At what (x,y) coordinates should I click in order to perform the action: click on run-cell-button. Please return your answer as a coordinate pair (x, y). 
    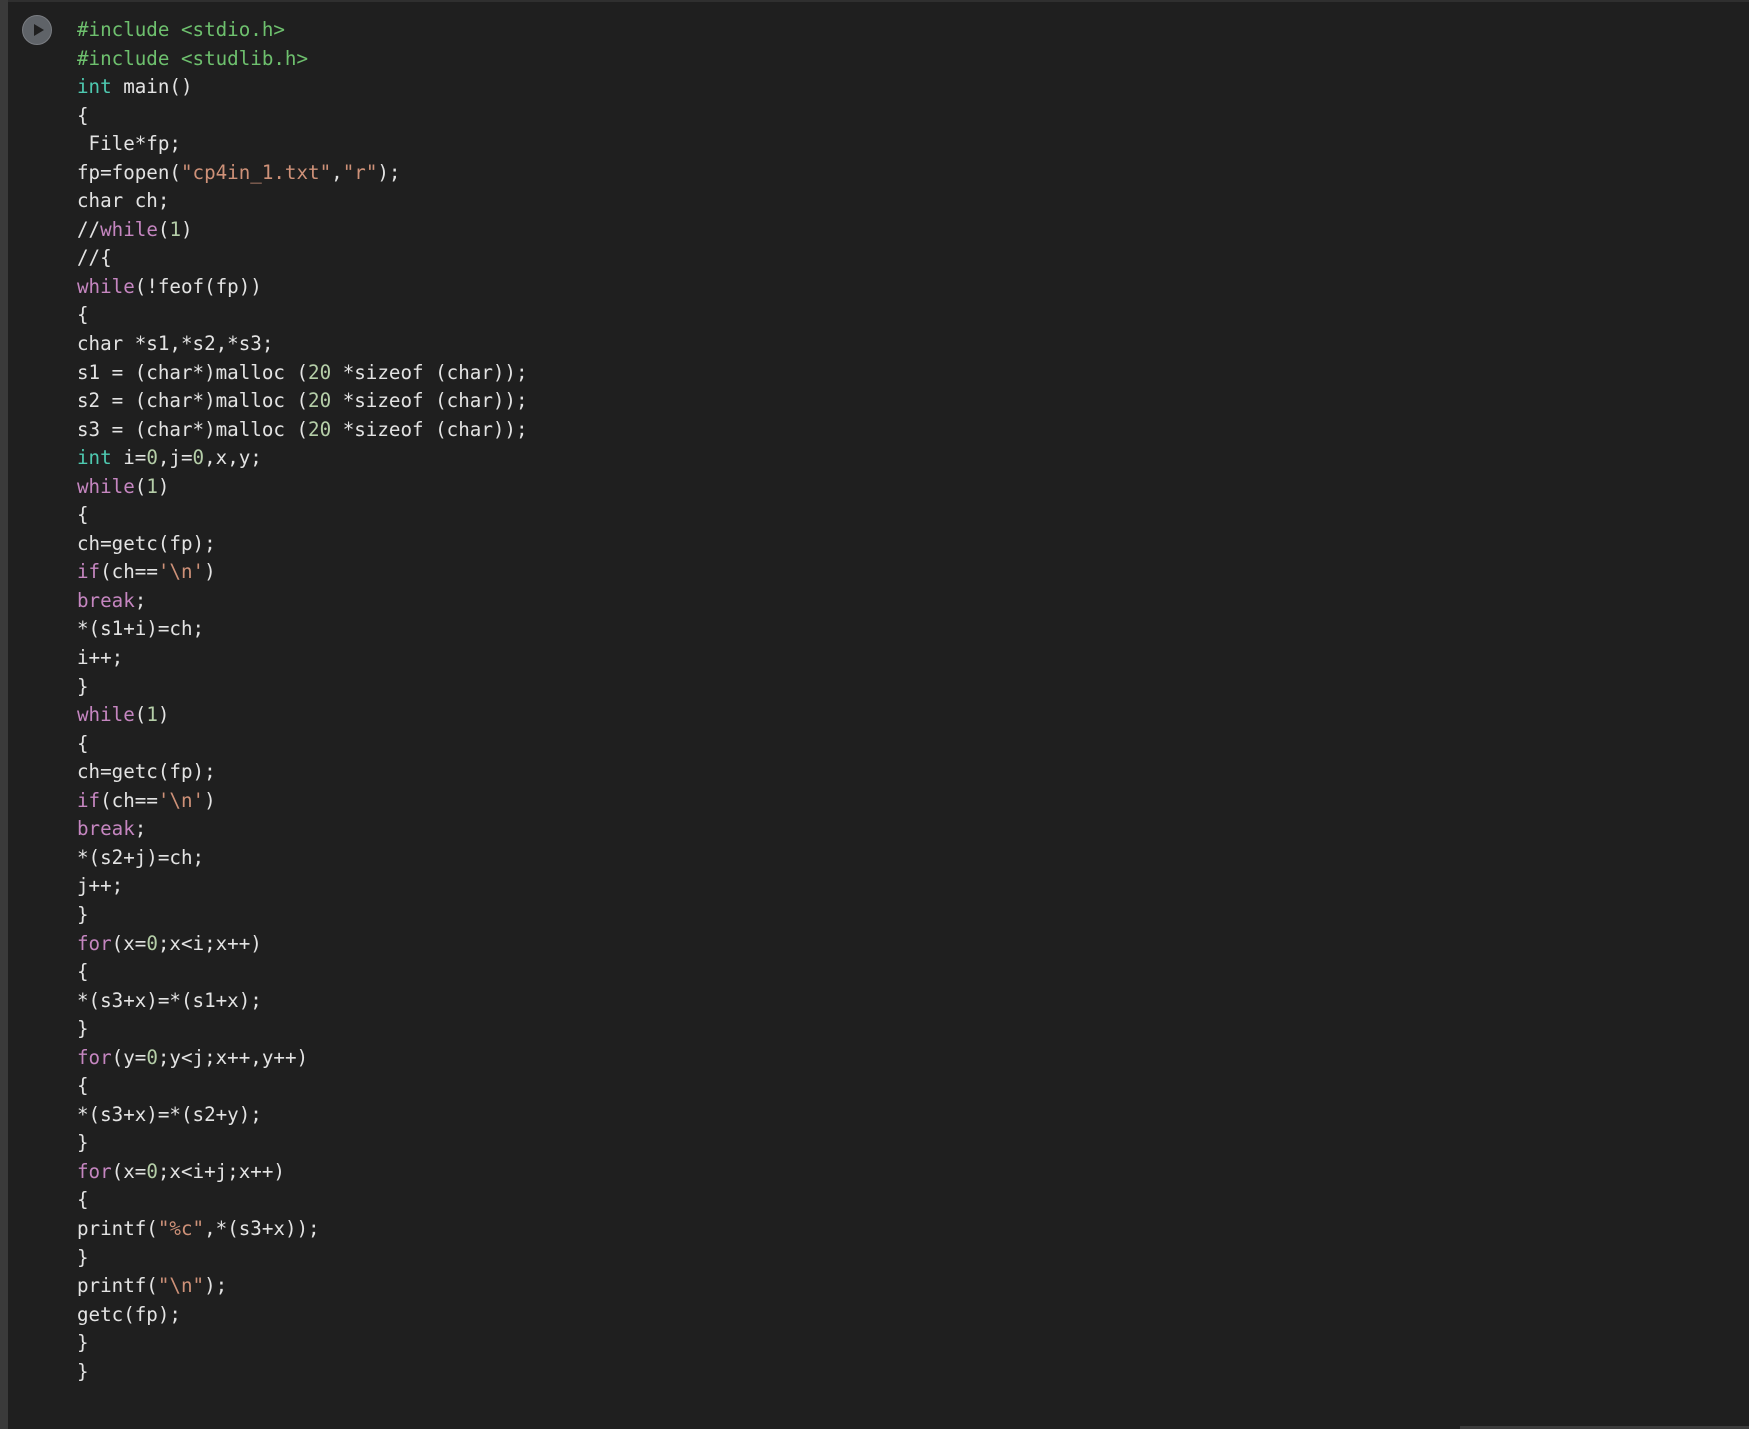
    Looking at the image, I should click on (37, 30).